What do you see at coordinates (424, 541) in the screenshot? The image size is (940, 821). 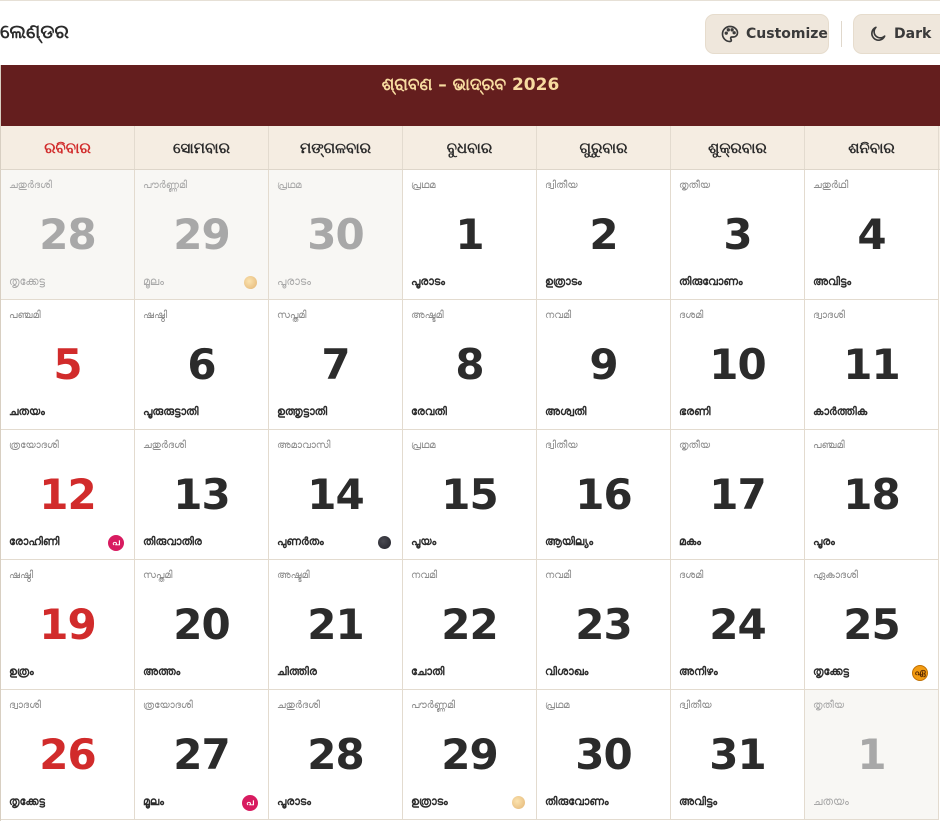 I see `nakshatra-label: പൂയം` at bounding box center [424, 541].